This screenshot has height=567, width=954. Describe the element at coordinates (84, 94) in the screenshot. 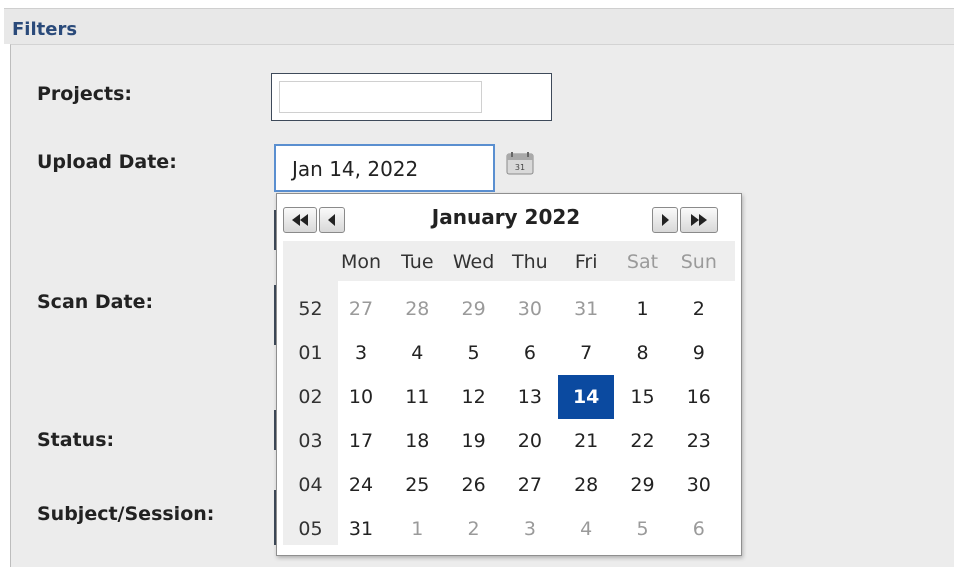

I see `projects-label: Projects:` at that location.